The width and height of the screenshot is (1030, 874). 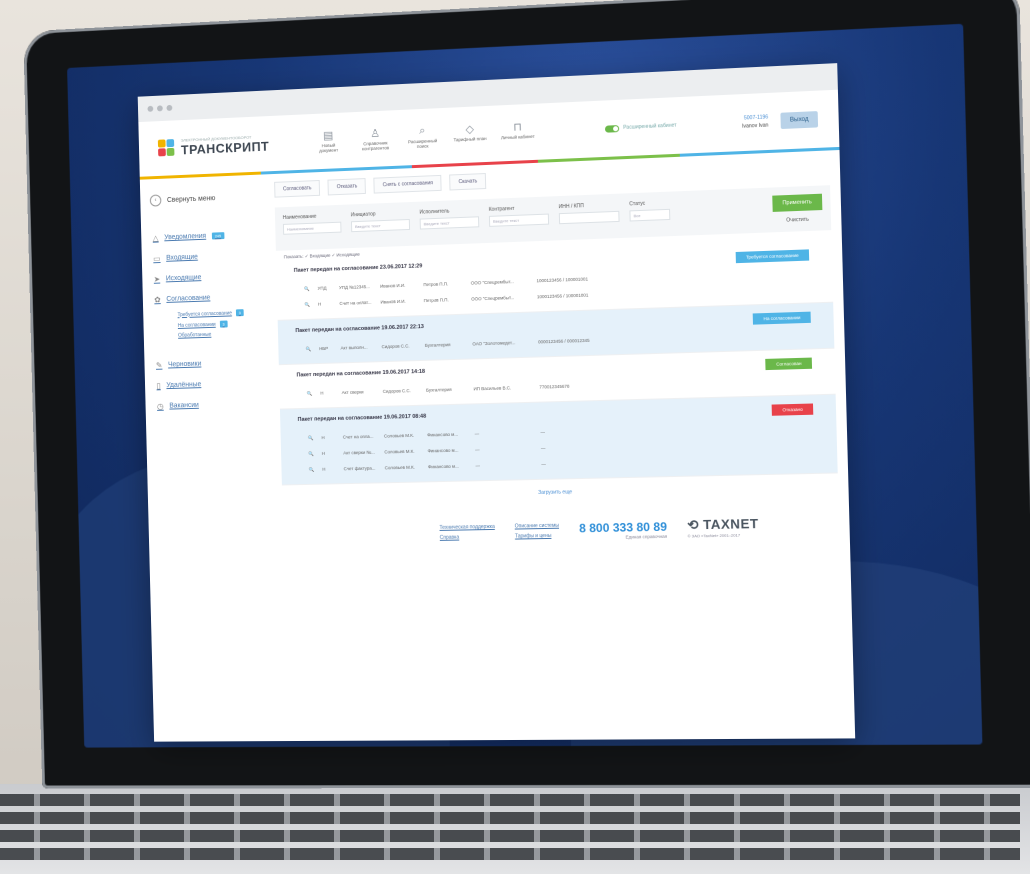 I want to click on support-phone: 8 800 333 80 89, so click(x=623, y=528).